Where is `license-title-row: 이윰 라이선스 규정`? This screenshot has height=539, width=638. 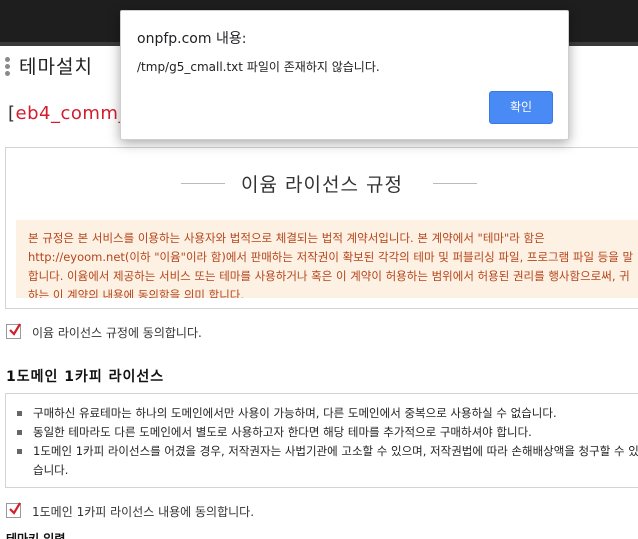 license-title-row: 이윰 라이선스 규정 is located at coordinates (331, 184).